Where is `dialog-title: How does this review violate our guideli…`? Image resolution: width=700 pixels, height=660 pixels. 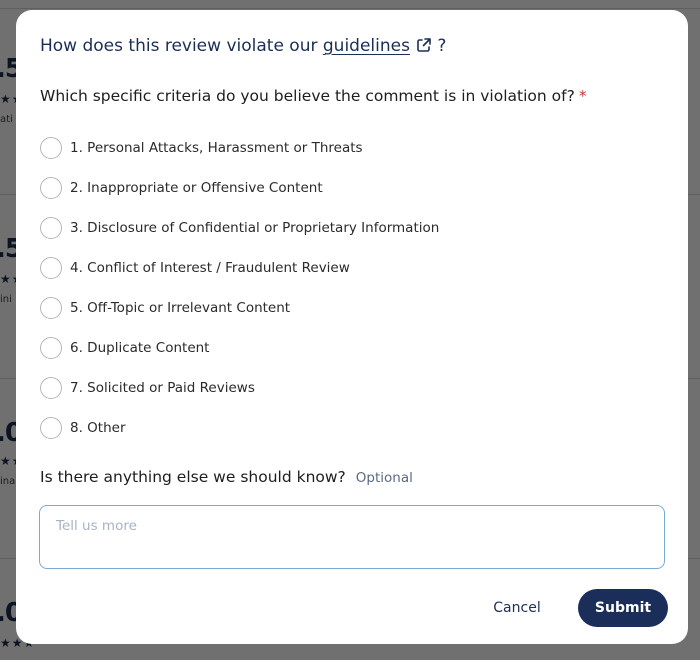
dialog-title: How does this review violate our guideli… is located at coordinates (243, 47).